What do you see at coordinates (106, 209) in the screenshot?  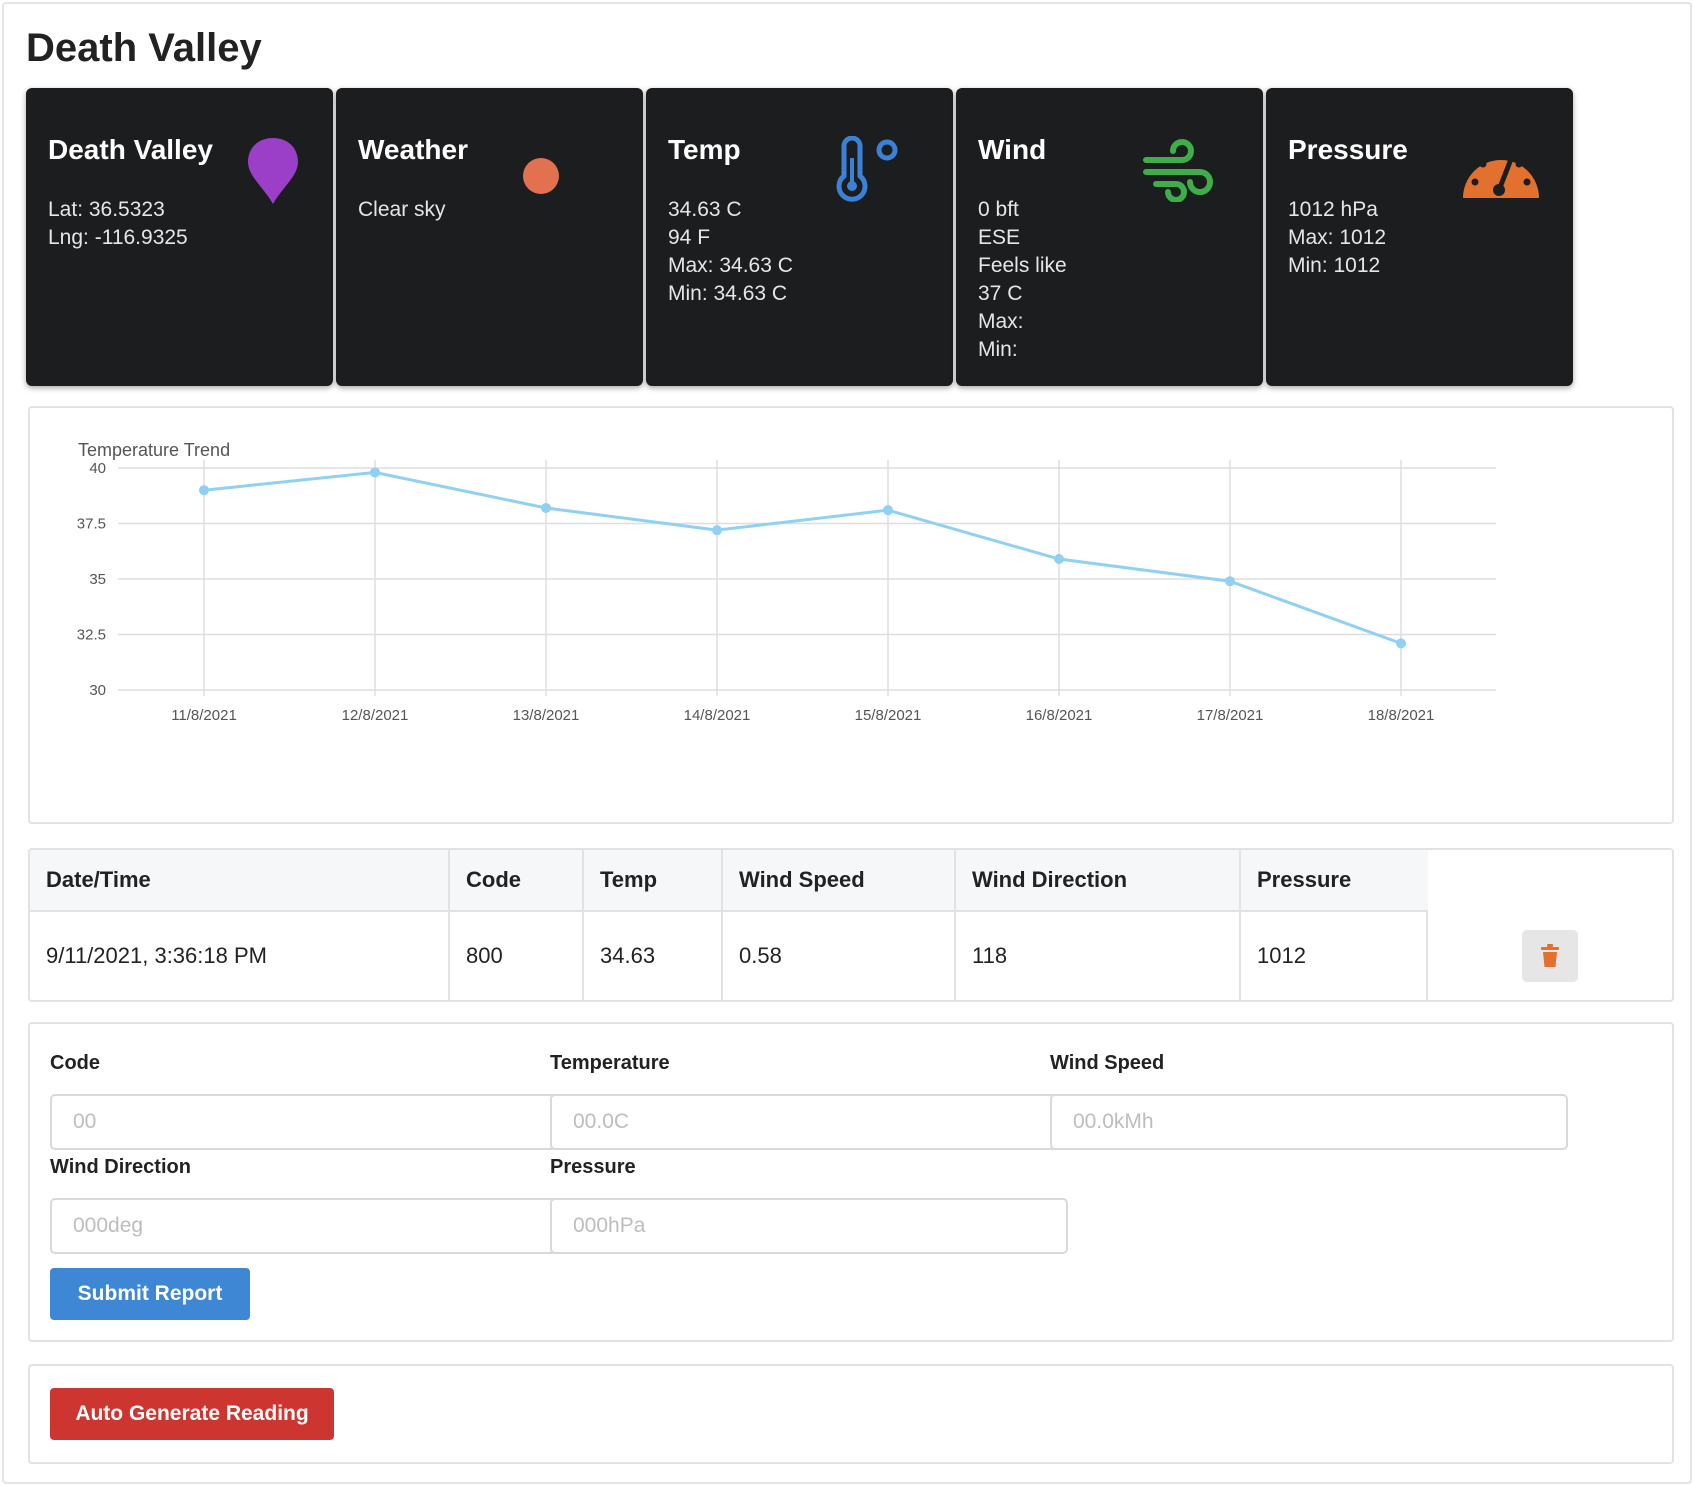 I see `latitude-text: Lat: 36.5323` at bounding box center [106, 209].